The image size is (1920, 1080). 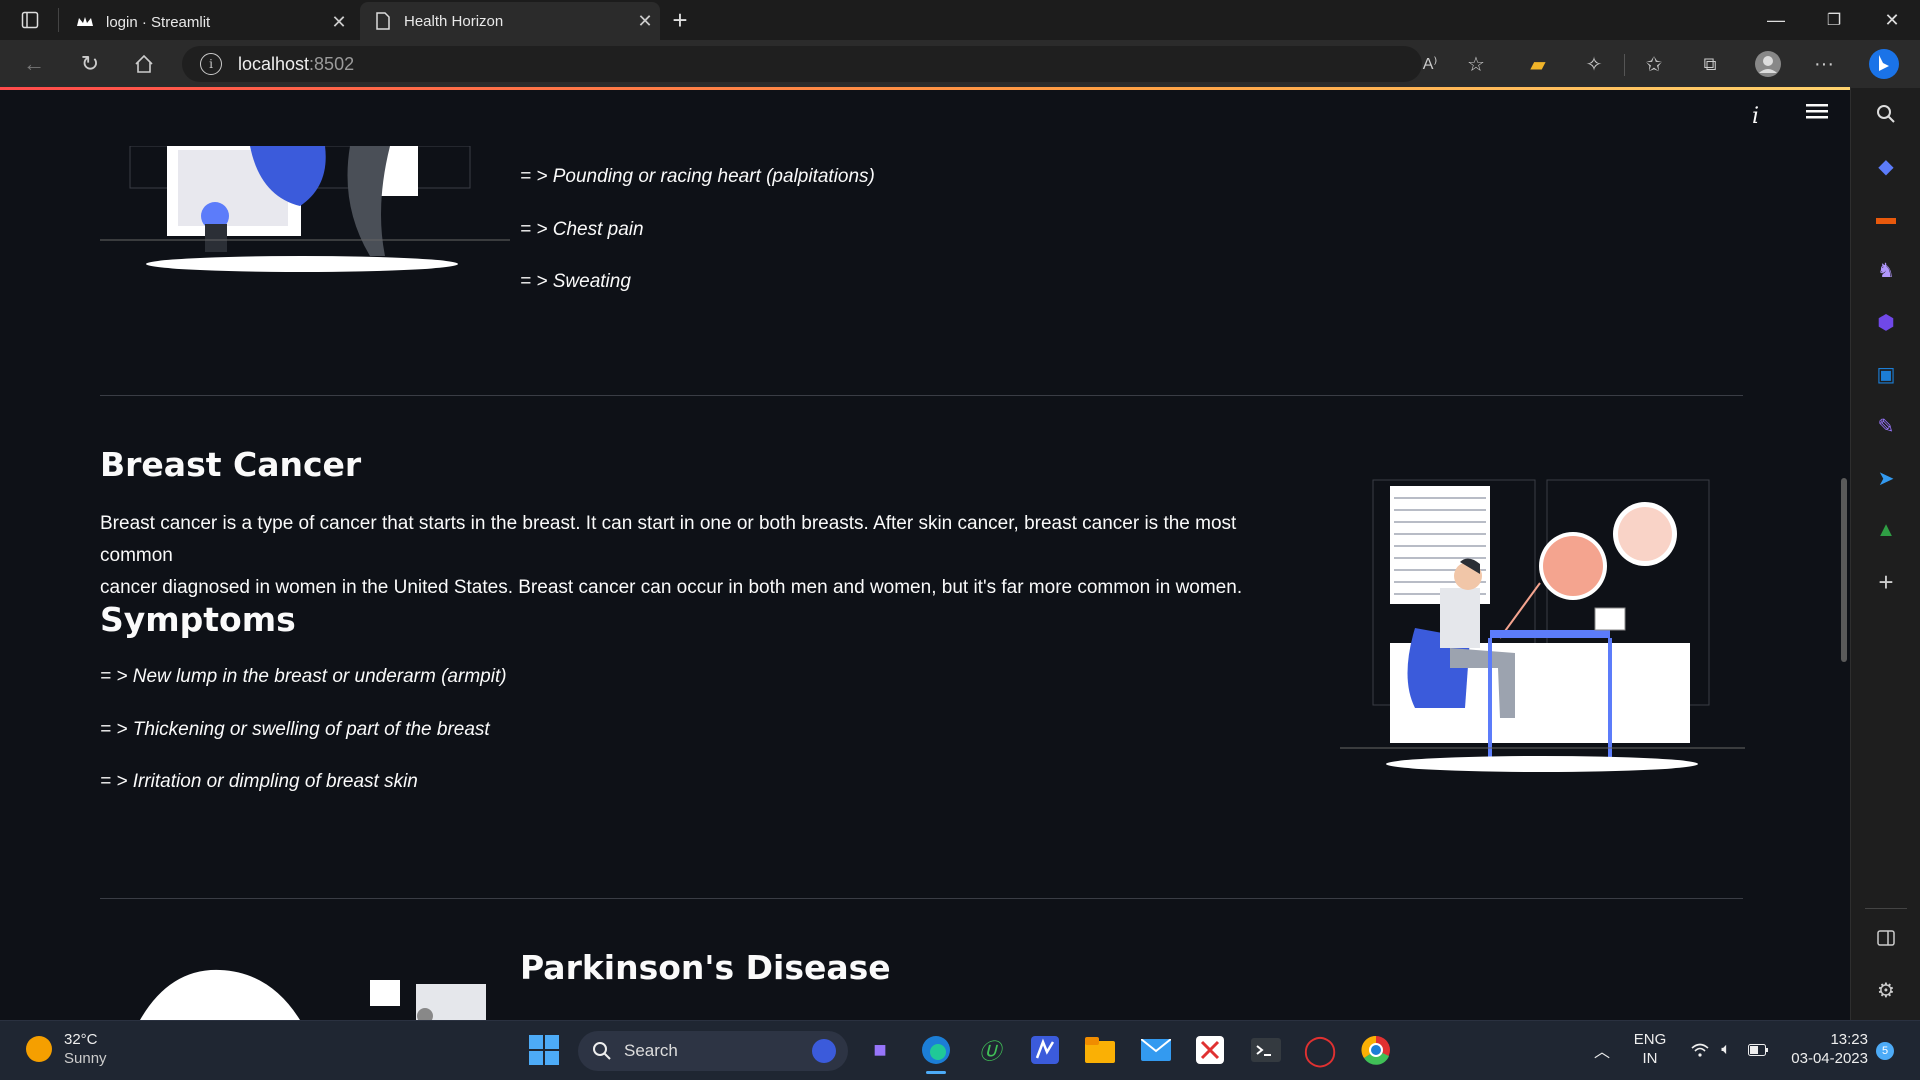 What do you see at coordinates (1266, 1050) in the screenshot?
I see `terminal-icon` at bounding box center [1266, 1050].